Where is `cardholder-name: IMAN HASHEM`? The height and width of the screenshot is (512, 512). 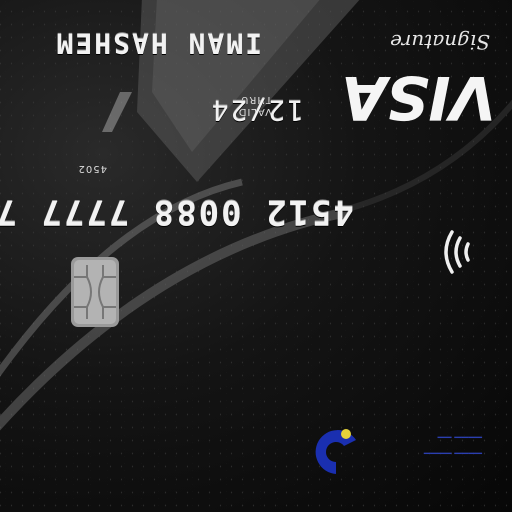 cardholder-name: IMAN HASHEM is located at coordinates (158, 43).